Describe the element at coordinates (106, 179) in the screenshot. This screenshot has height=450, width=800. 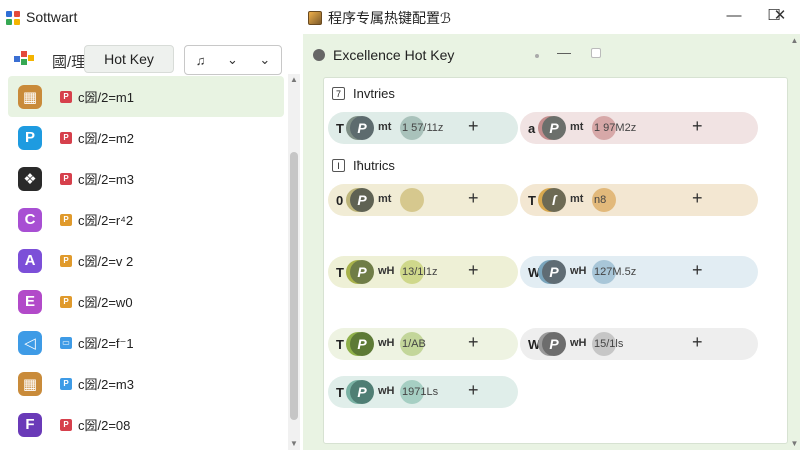
I see `app-list-item-label: c圀/2=m3` at that location.